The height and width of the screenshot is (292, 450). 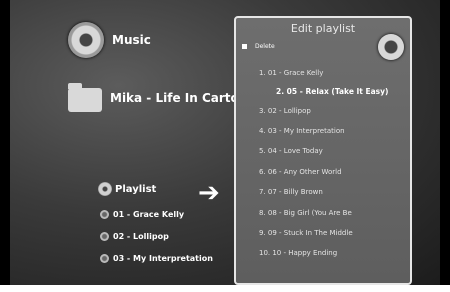 What do you see at coordinates (225, 288) in the screenshot?
I see `bottom-strip` at bounding box center [225, 288].